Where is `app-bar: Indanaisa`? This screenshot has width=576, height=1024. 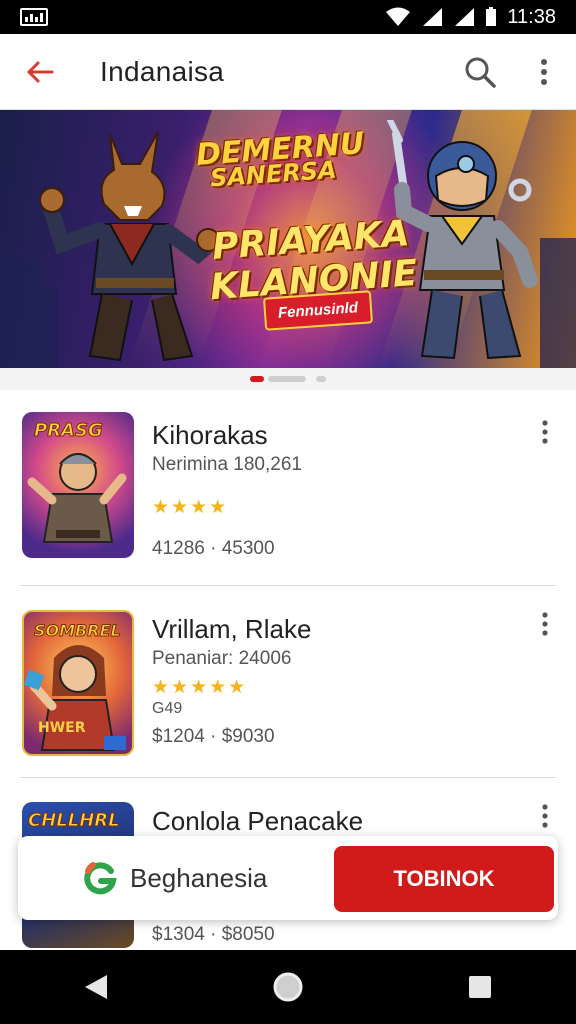 app-bar: Indanaisa is located at coordinates (288, 72).